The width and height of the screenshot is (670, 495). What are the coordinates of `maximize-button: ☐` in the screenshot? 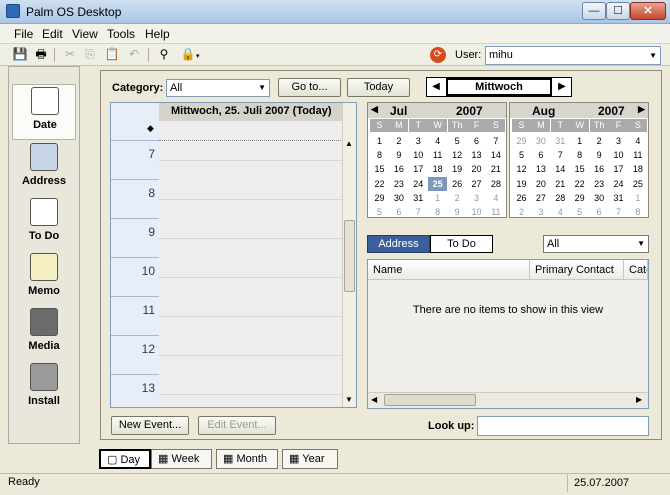 It's located at (618, 11).